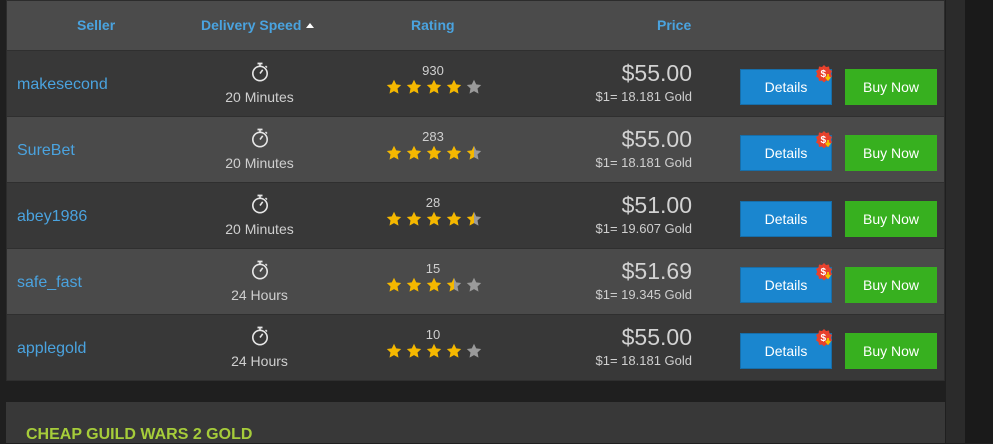  Describe the element at coordinates (955, 221) in the screenshot. I see `page-gutter` at that location.